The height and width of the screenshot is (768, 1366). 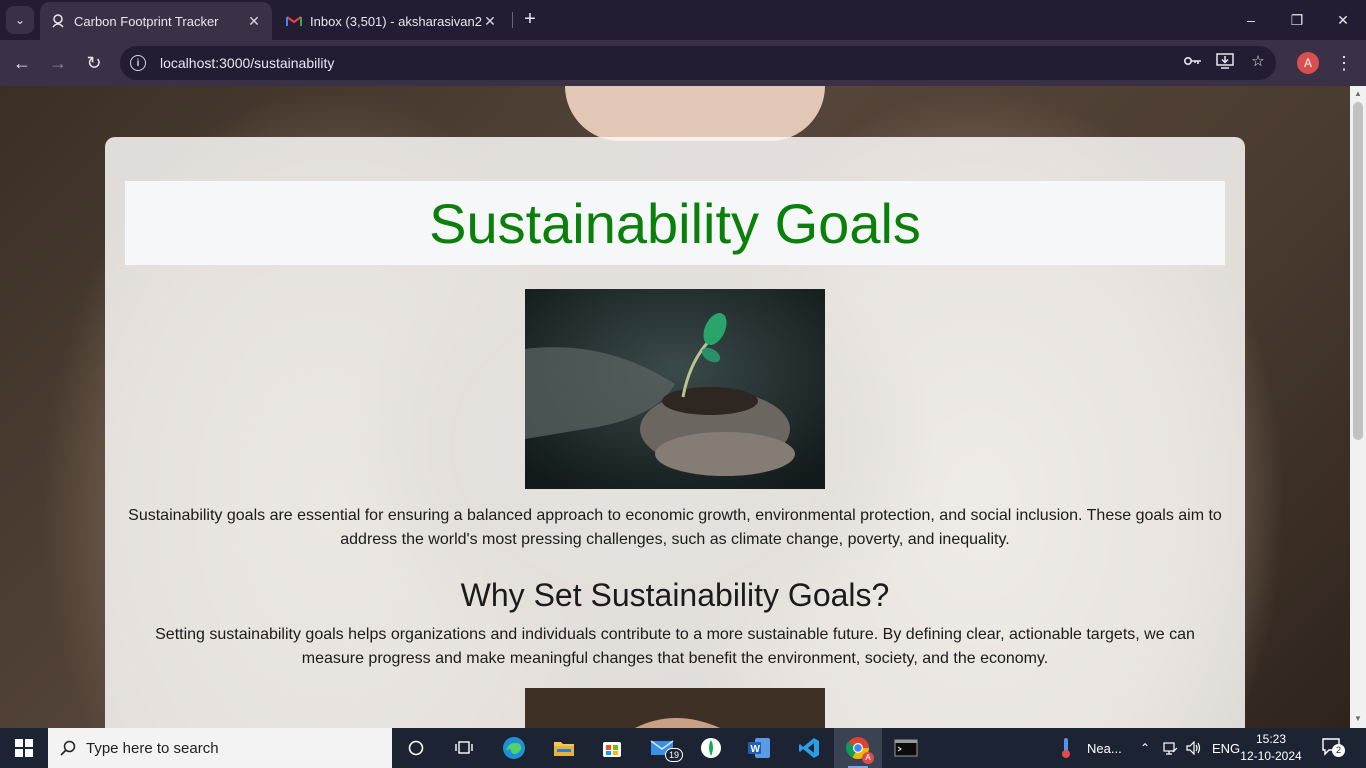 I want to click on mail-badge: 19, so click(x=674, y=755).